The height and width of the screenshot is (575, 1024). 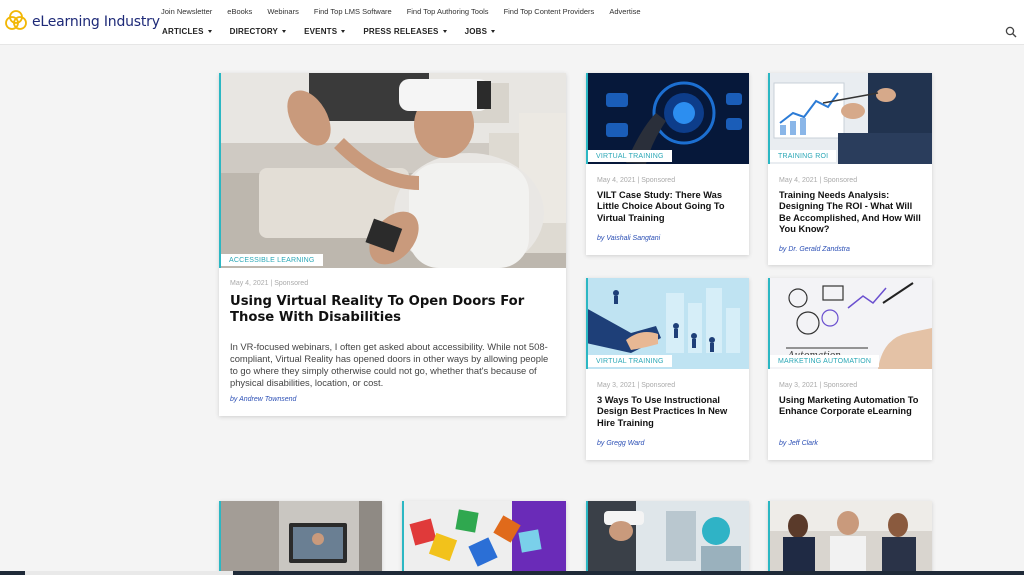 I want to click on link-find-content: Find Top Content Providers, so click(x=549, y=11).